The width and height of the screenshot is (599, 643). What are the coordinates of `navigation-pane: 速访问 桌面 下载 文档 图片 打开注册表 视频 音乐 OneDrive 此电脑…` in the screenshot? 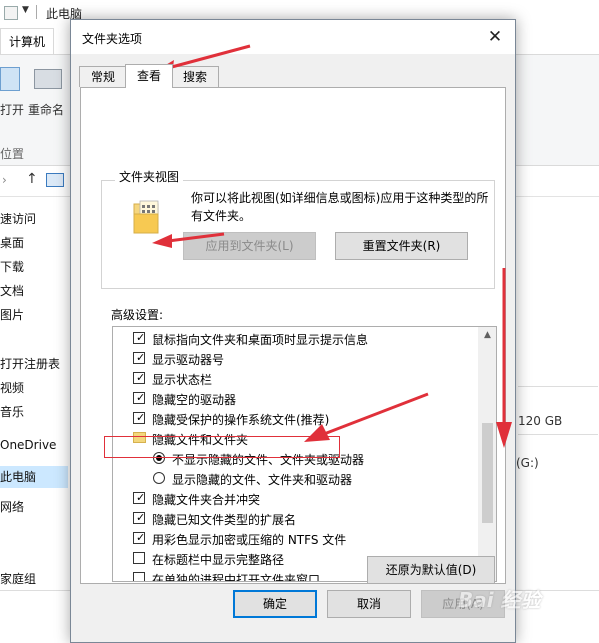 It's located at (34, 418).